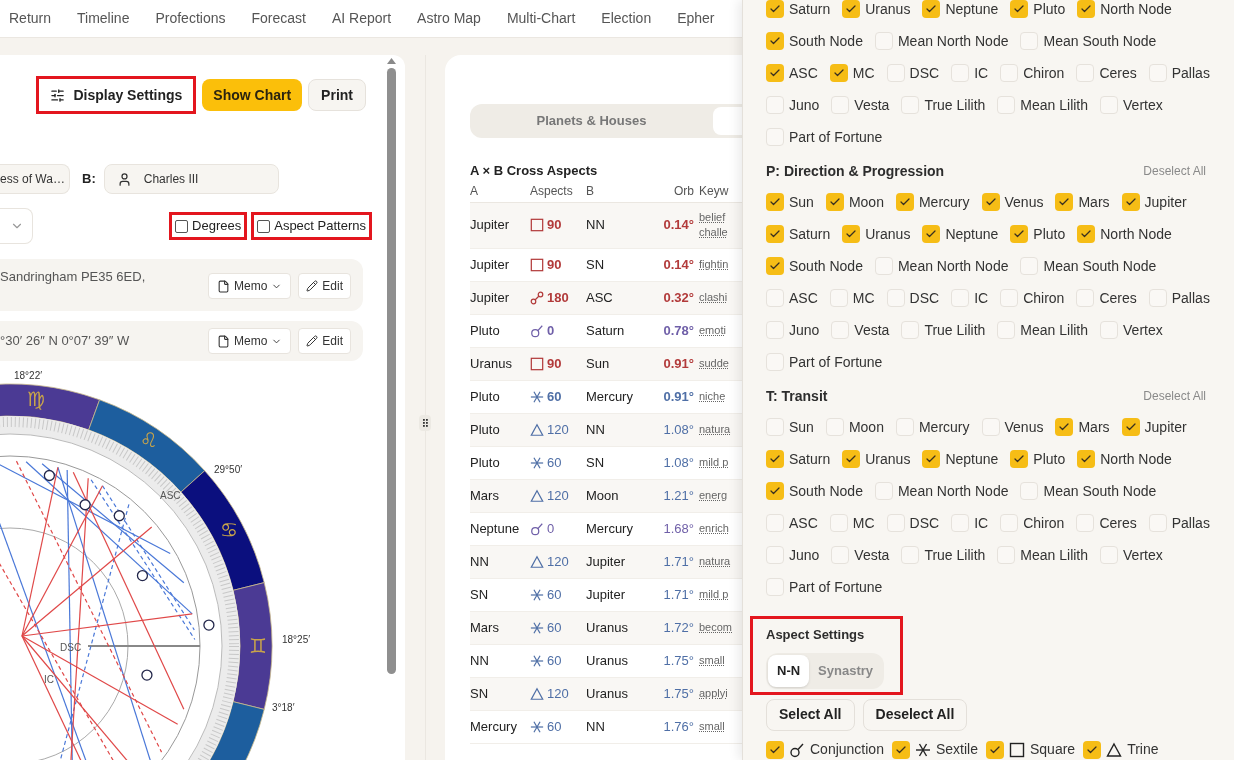  I want to click on checkbox-label: Mars, so click(1094, 202).